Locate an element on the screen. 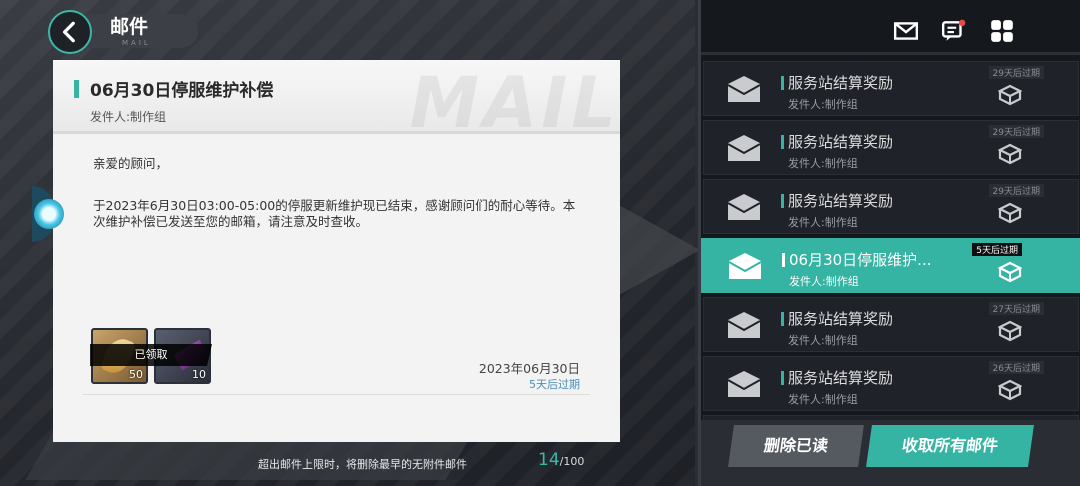 This screenshot has height=486, width=1080. mail-date: 2023年06月30日 is located at coordinates (529, 368).